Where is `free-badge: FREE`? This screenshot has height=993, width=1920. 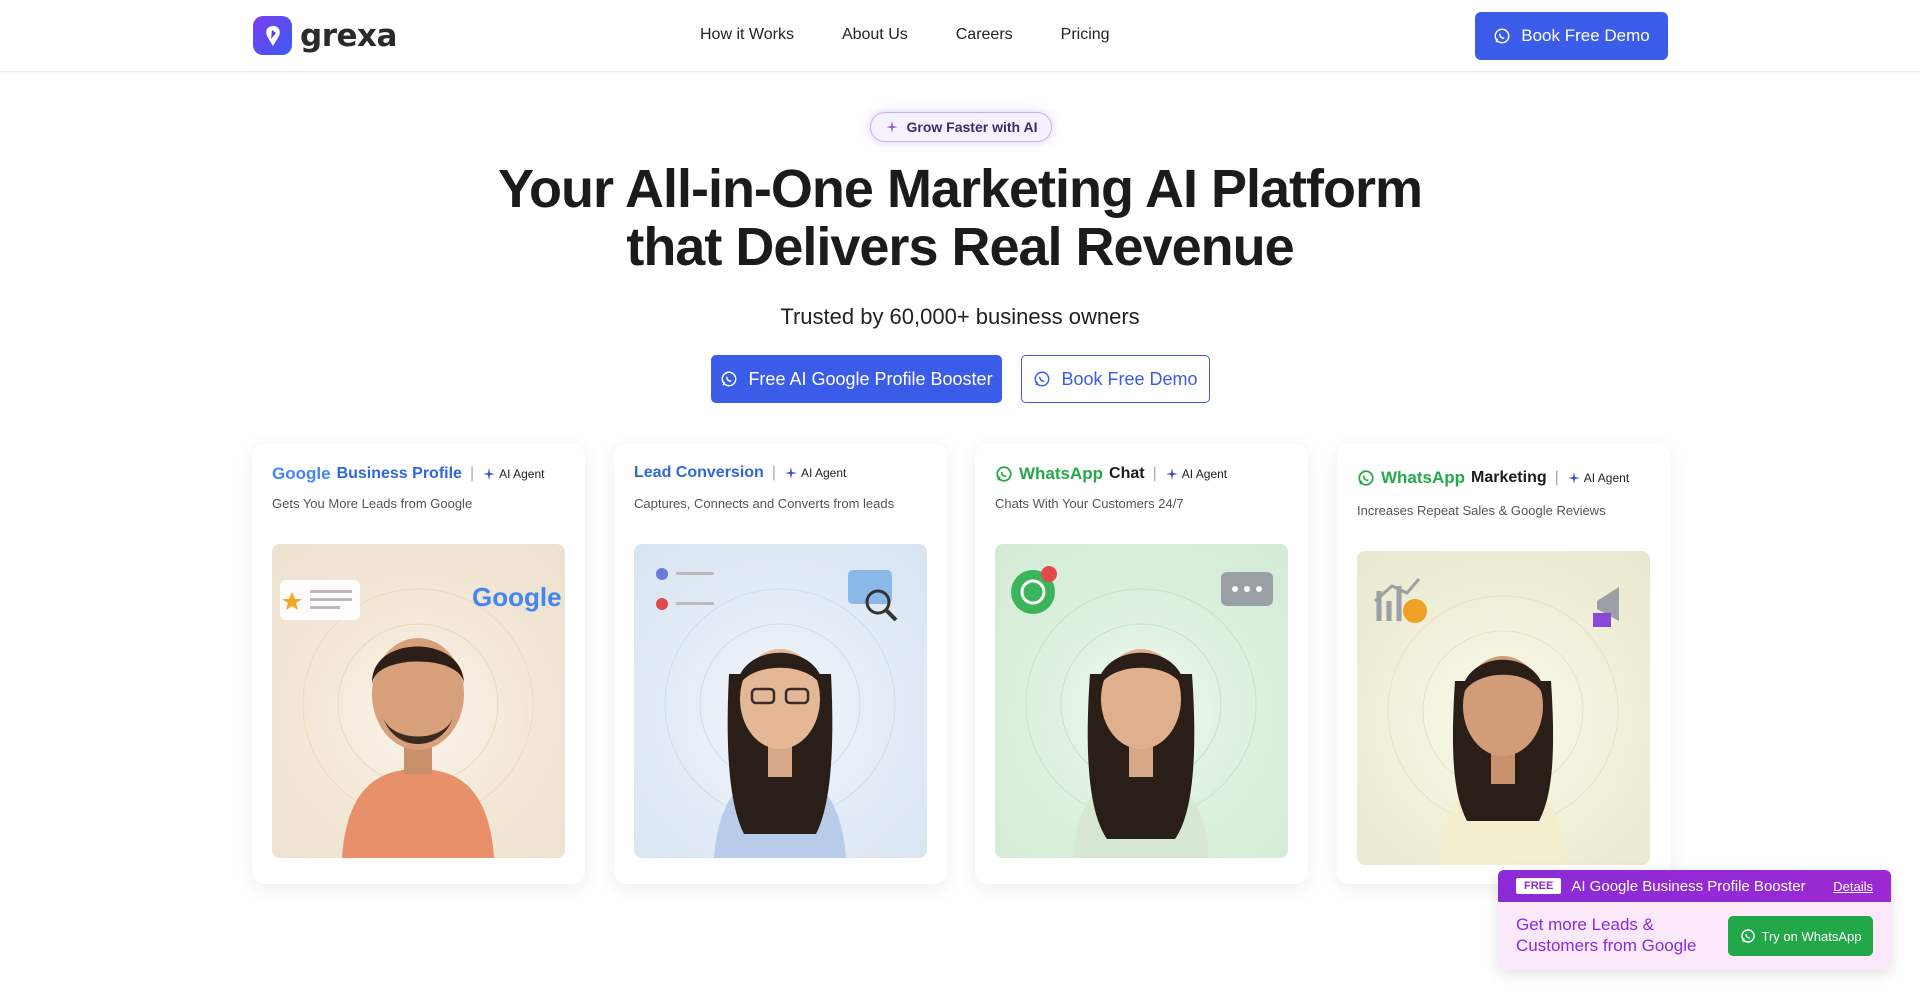 free-badge: FREE is located at coordinates (1539, 886).